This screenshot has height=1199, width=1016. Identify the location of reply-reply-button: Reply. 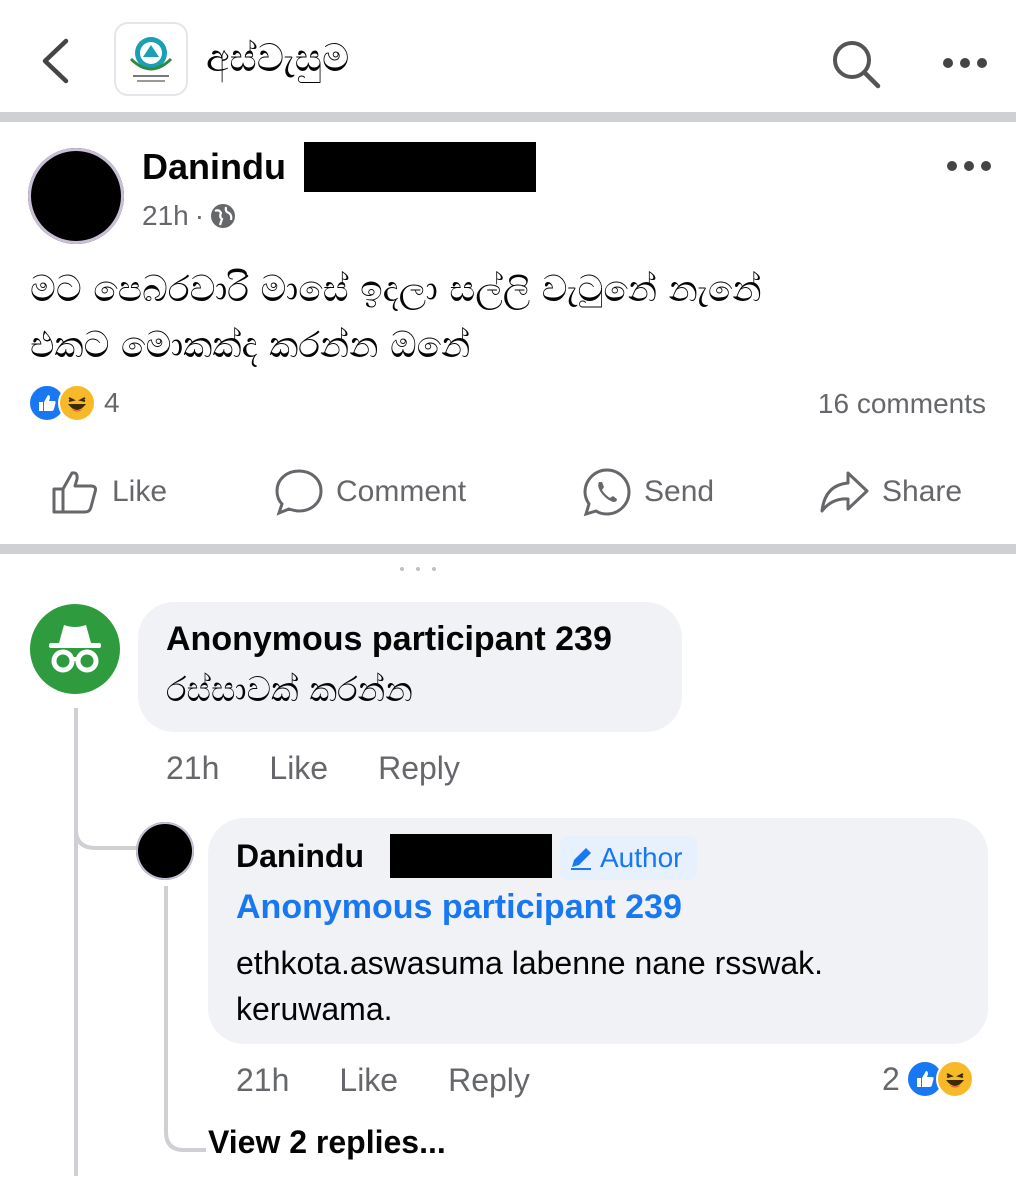
(489, 1080).